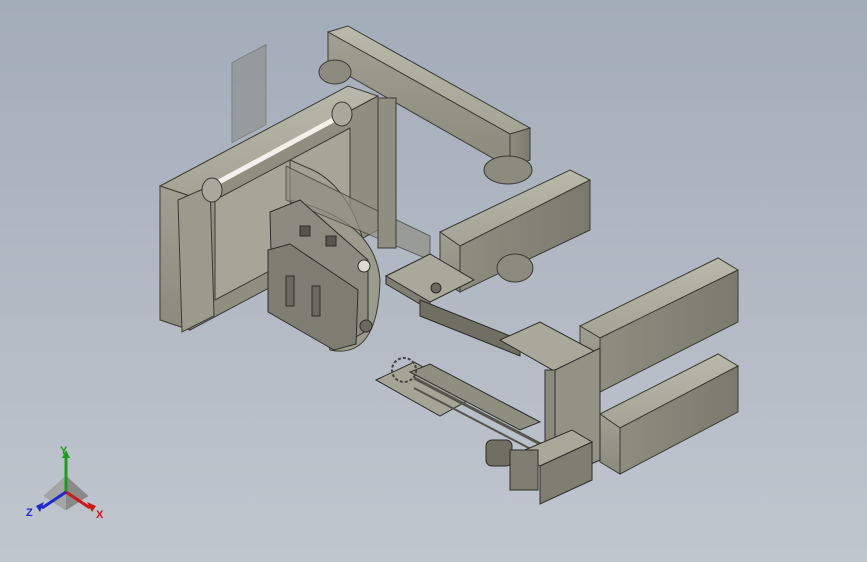 This screenshot has width=867, height=562. What do you see at coordinates (29, 513) in the screenshot?
I see `z-axis-label: Z` at bounding box center [29, 513].